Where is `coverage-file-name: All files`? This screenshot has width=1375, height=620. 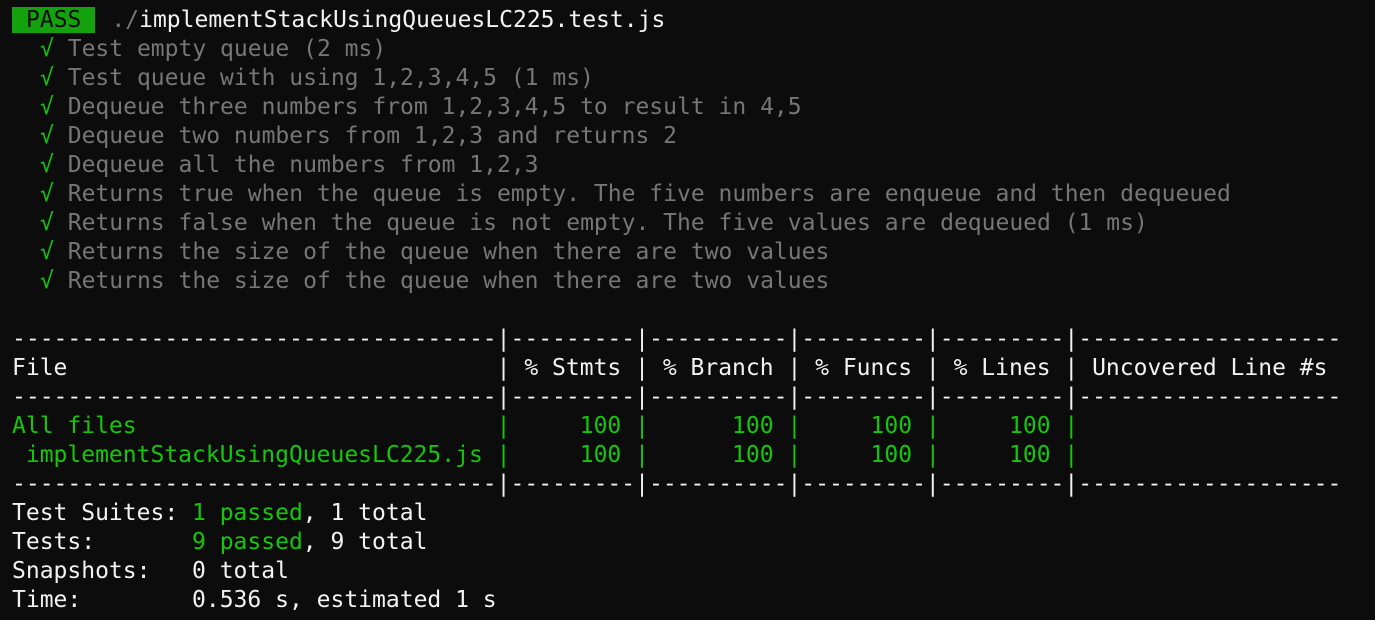 coverage-file-name: All files is located at coordinates (247, 426).